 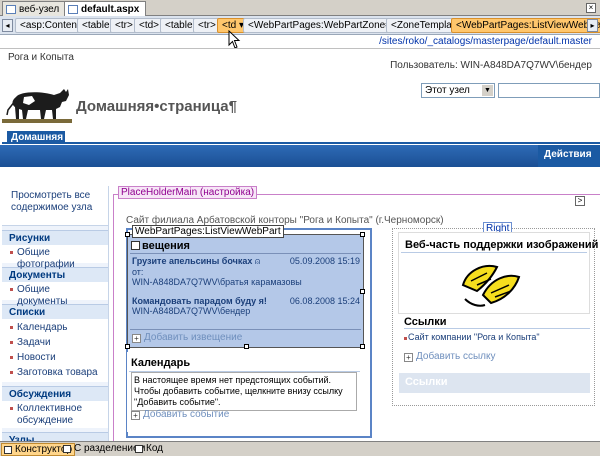 What do you see at coordinates (41, 57) in the screenshot?
I see `site-name: Рога и Копыта` at bounding box center [41, 57].